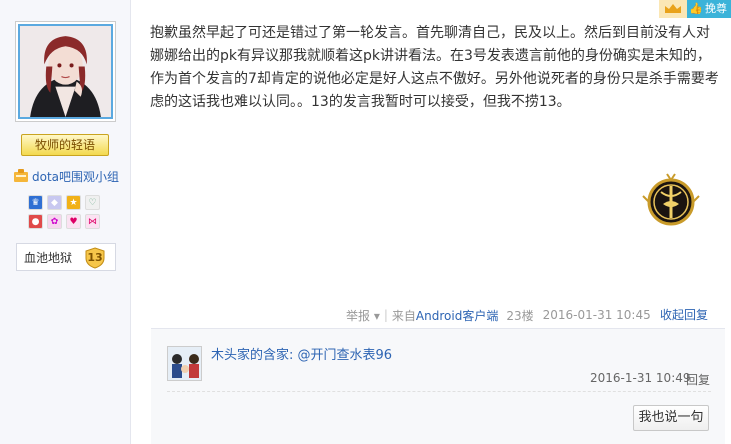  Describe the element at coordinates (21, 175) in the screenshot. I see `group-icon` at that location.